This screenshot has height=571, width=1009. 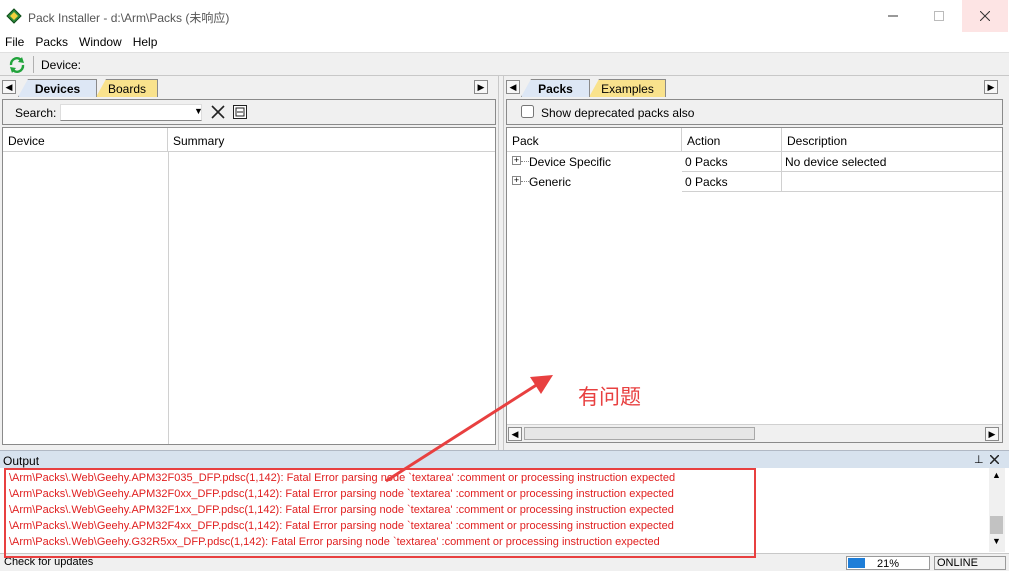 I want to click on annotation-arrow-icon, so click(x=469, y=429).